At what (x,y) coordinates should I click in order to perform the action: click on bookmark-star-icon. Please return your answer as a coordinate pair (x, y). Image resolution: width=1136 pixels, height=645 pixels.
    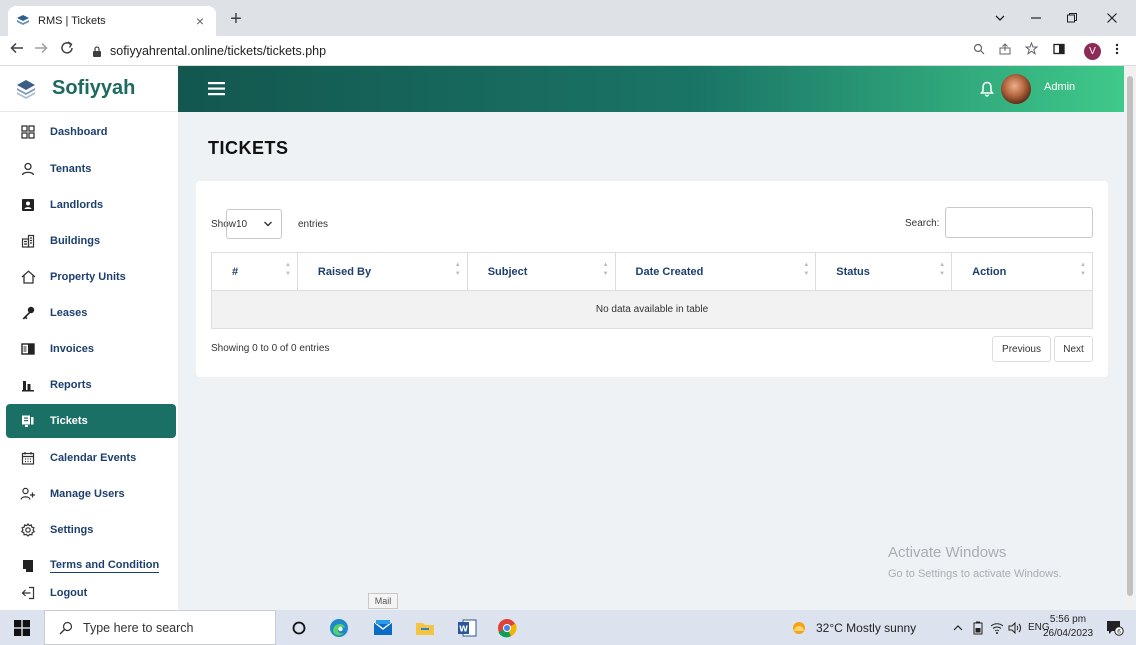
    Looking at the image, I should click on (1031, 51).